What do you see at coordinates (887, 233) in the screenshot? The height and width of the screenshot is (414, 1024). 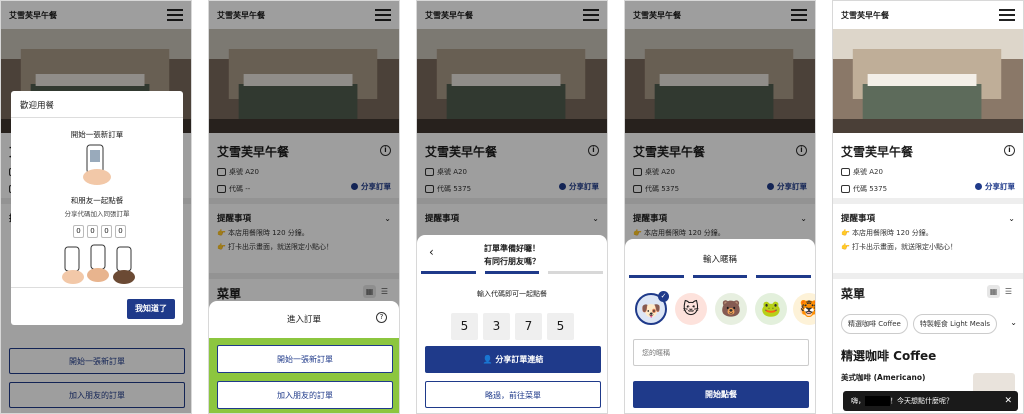 I see `notice-line: 👉 本店用餐限時 120 分鐘。` at bounding box center [887, 233].